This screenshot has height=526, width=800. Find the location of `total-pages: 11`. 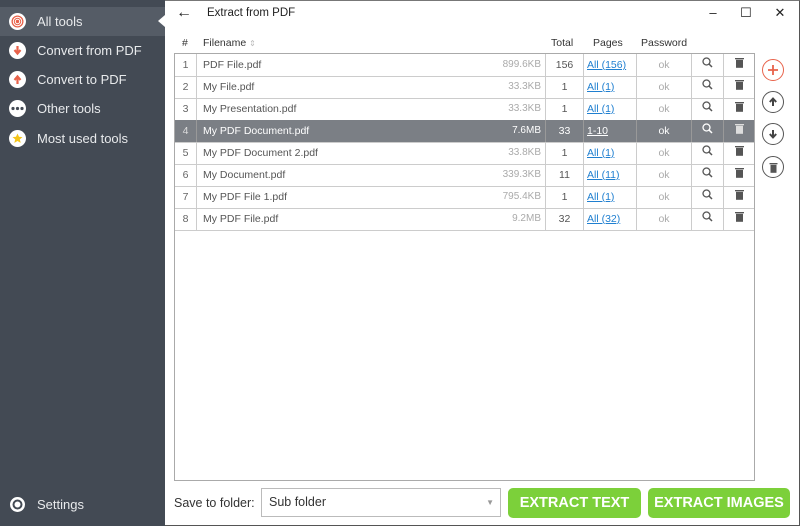

total-pages: 11 is located at coordinates (565, 175).